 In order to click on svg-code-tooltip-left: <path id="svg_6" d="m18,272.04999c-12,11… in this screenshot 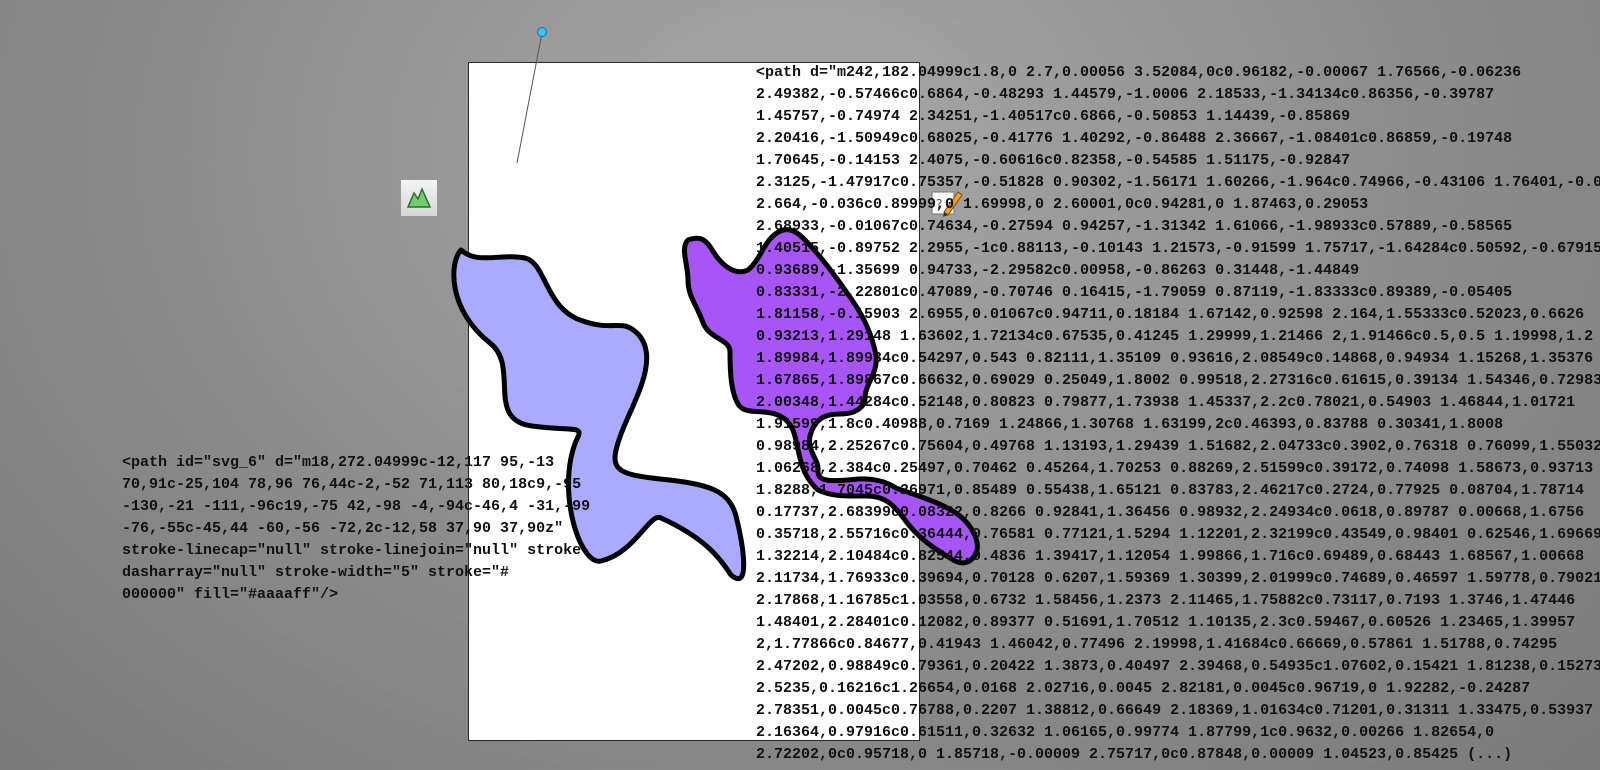, I will do `click(356, 528)`.